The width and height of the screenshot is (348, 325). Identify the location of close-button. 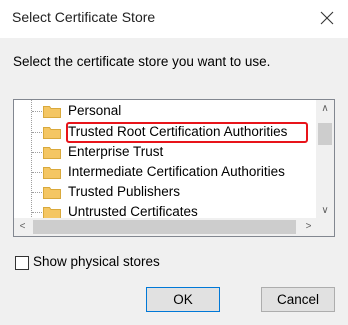
(327, 18).